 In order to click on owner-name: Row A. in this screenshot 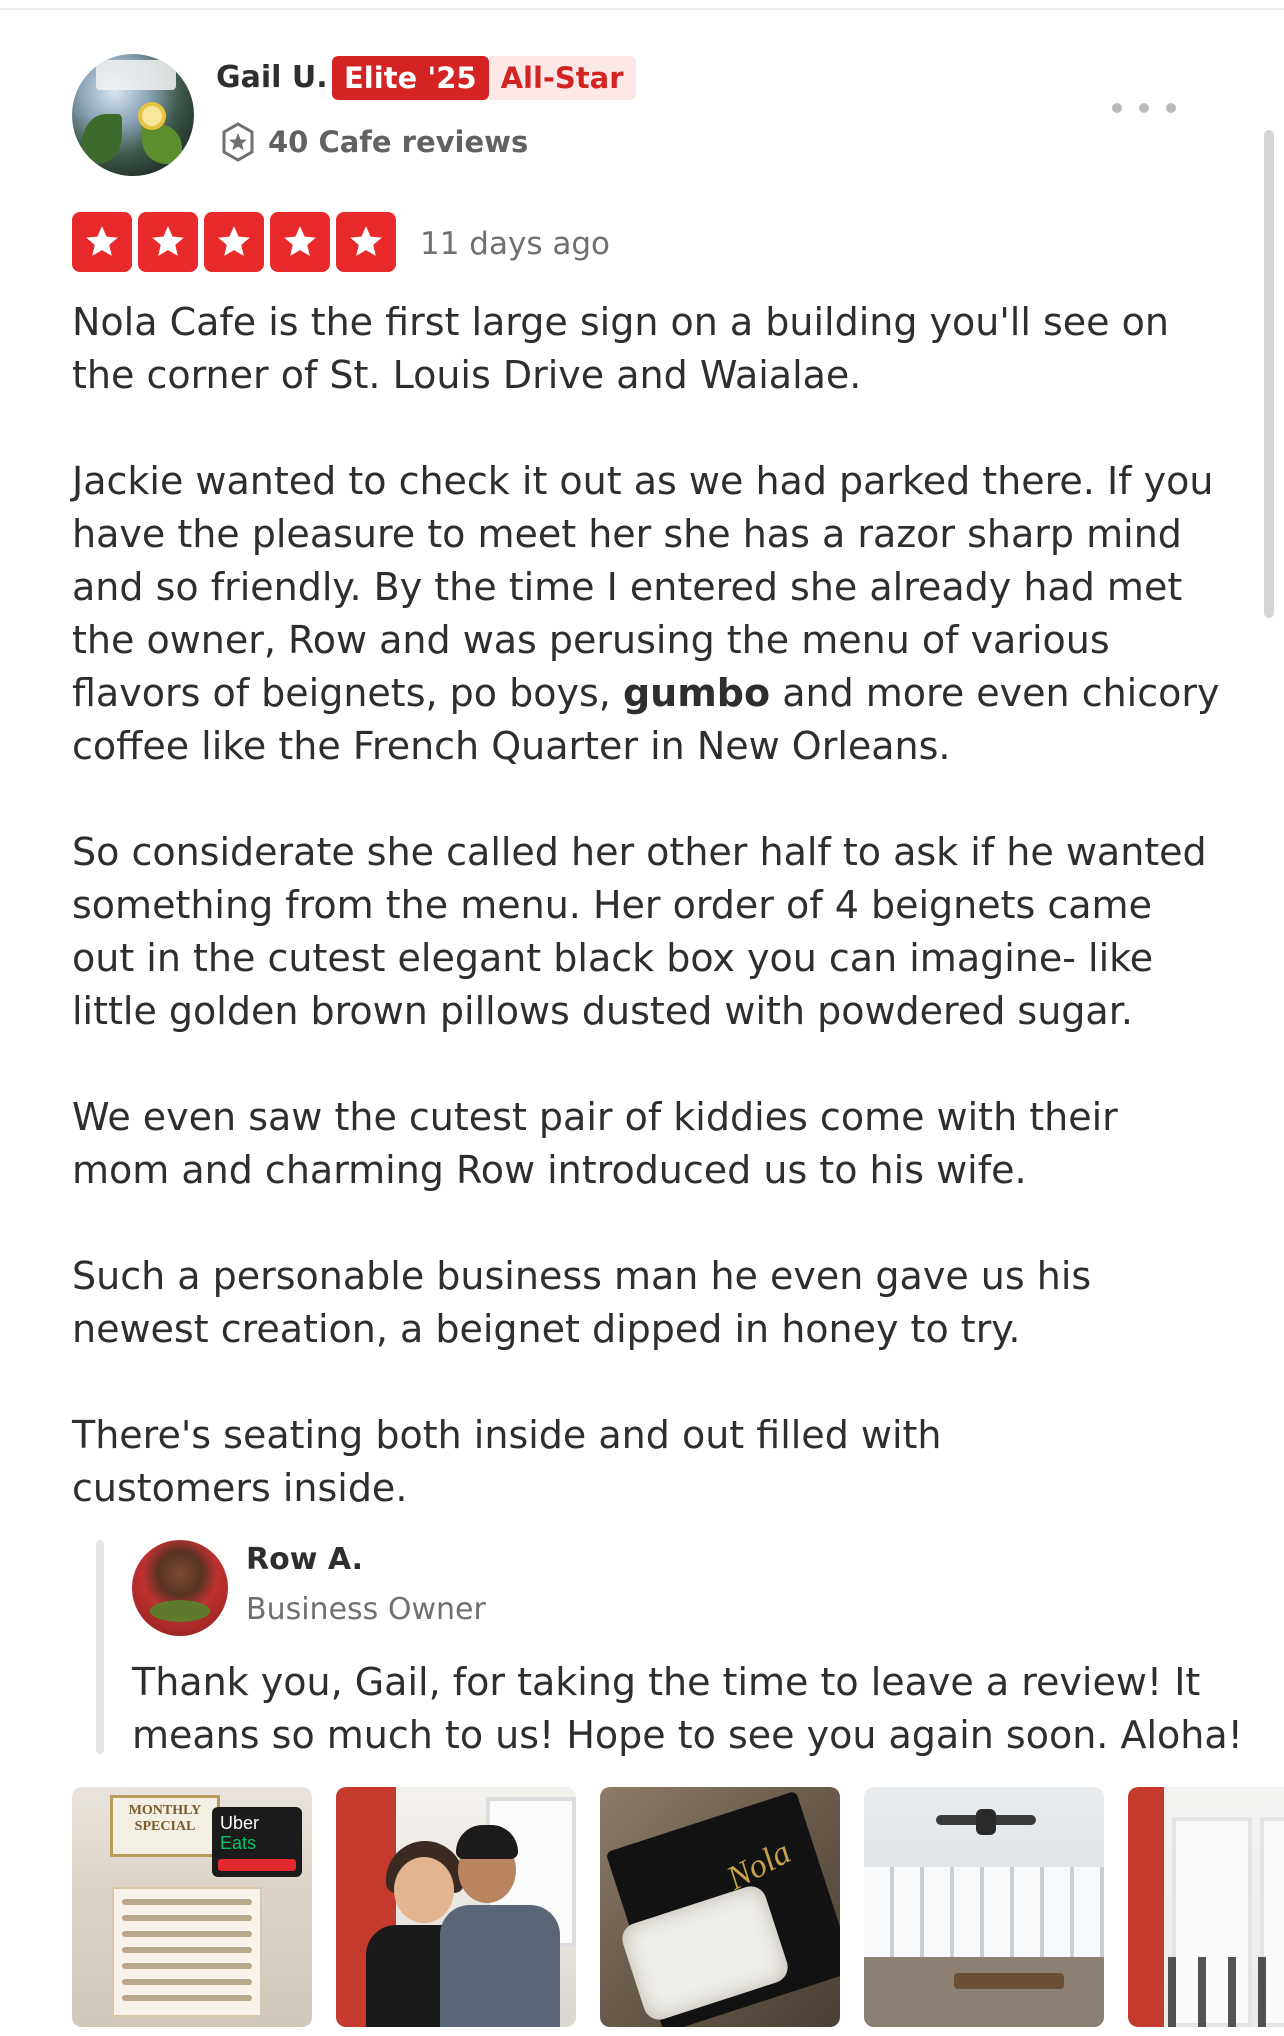, I will do `click(304, 1559)`.